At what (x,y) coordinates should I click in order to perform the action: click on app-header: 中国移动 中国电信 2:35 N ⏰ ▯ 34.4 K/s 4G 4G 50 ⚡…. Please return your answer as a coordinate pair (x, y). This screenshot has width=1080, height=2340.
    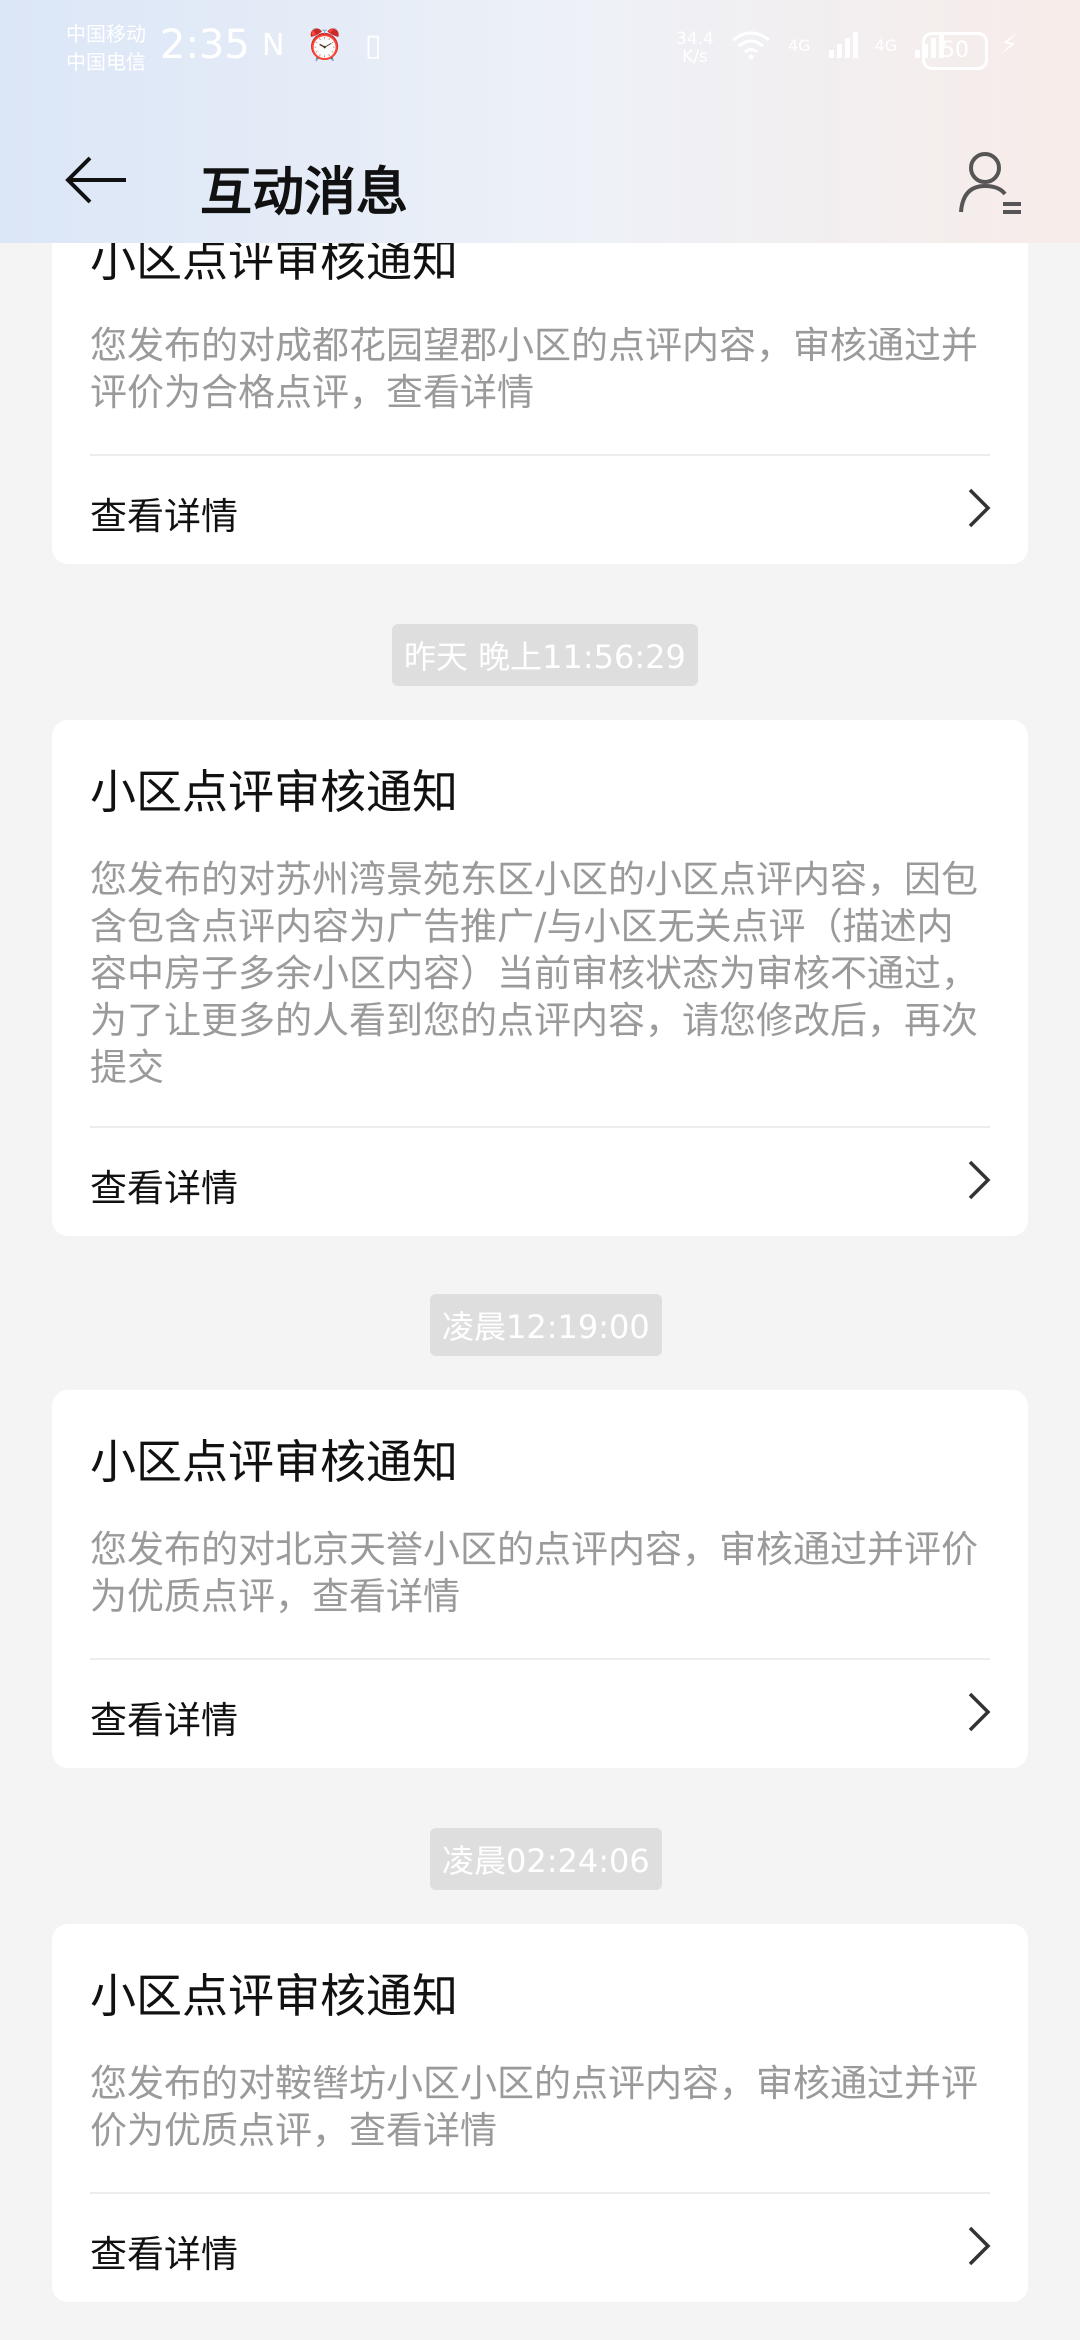
    Looking at the image, I should click on (540, 121).